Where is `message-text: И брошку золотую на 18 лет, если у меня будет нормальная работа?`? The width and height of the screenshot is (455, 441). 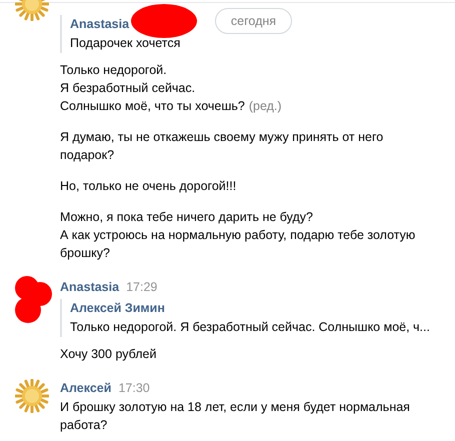
message-text: И брошку золотую на 18 лет, если у меня будет нормальная работа? is located at coordinates (235, 416).